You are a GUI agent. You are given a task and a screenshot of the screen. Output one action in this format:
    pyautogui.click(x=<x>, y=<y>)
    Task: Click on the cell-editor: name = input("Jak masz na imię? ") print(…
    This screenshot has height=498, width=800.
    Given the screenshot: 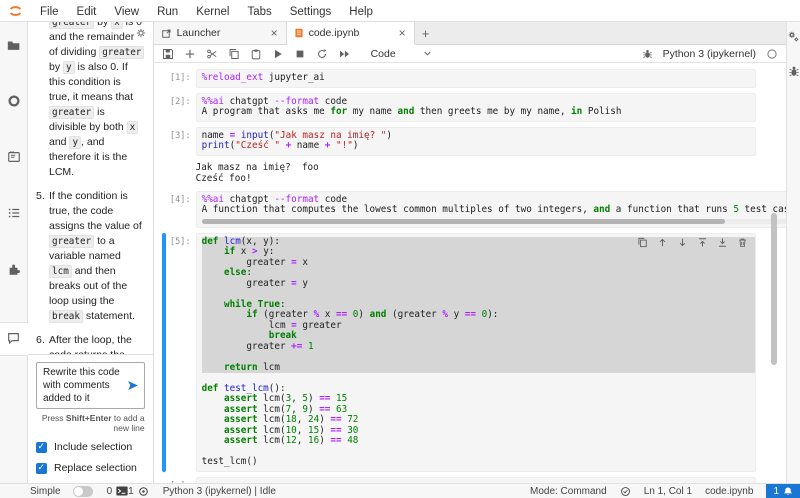 What is the action you would take?
    pyautogui.click(x=475, y=141)
    